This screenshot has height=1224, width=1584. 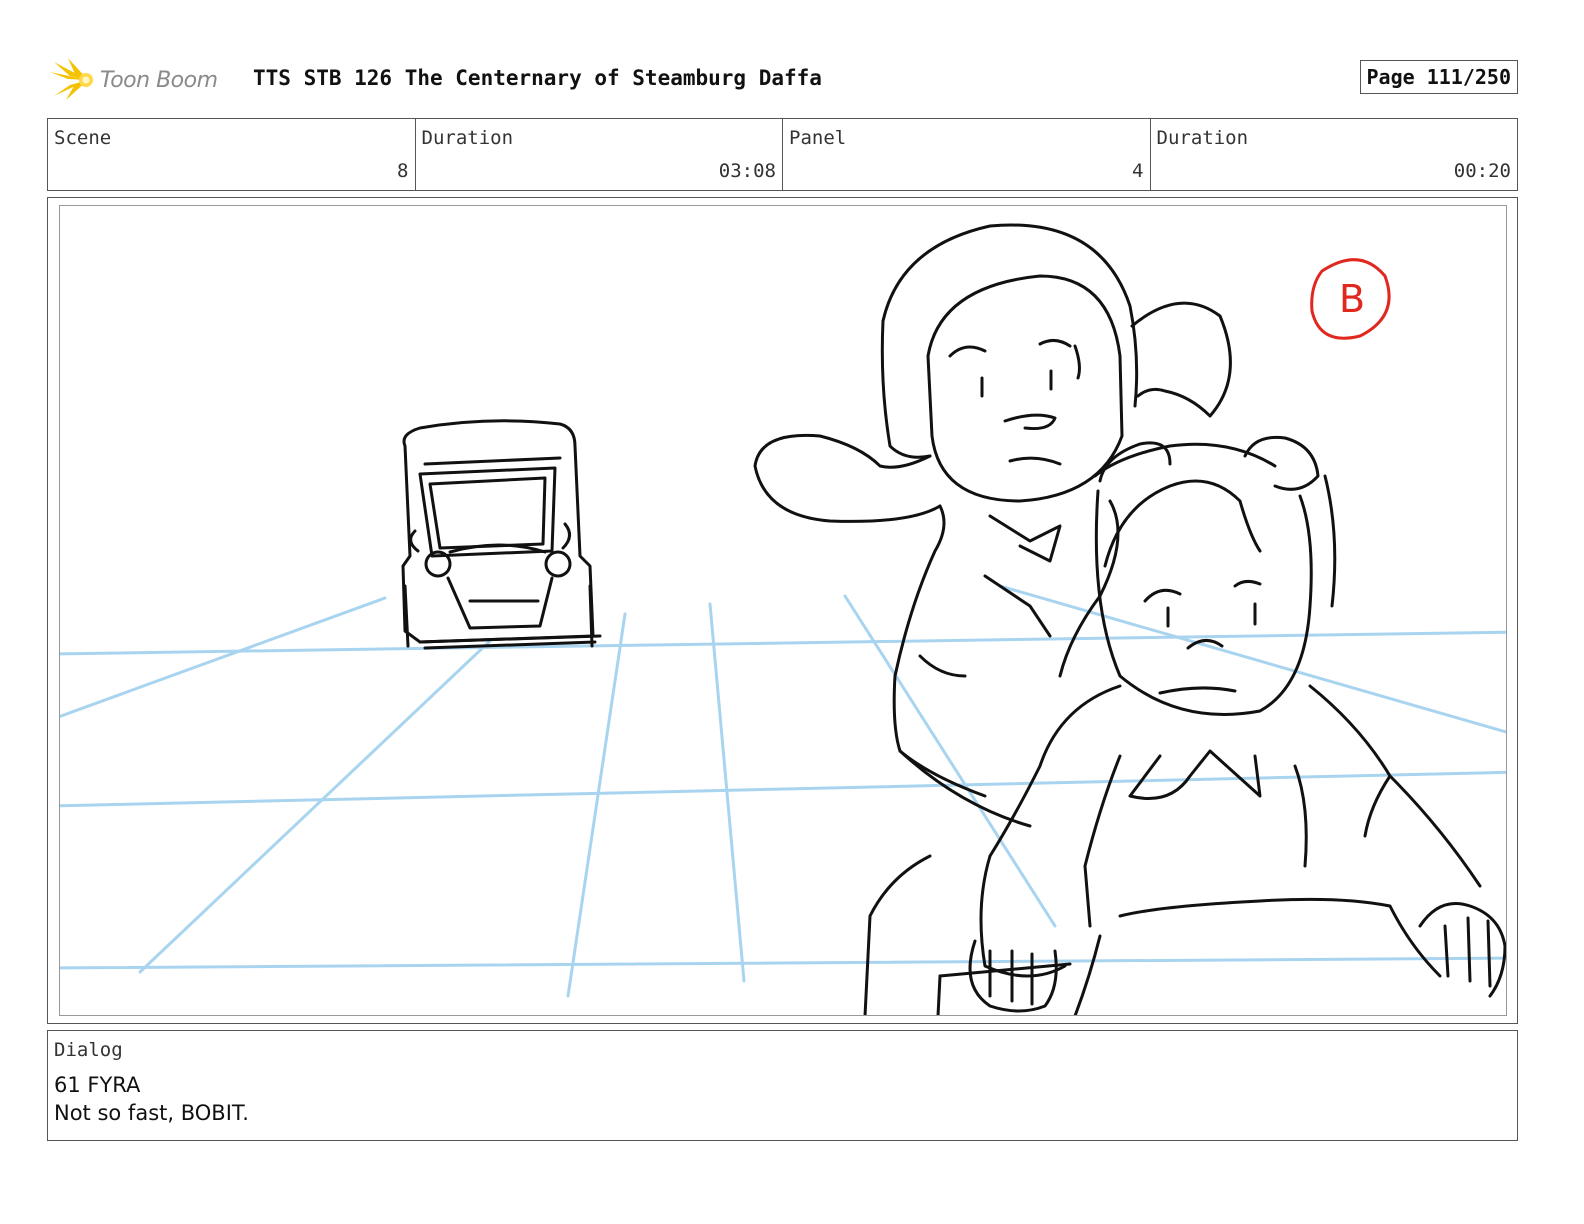 I want to click on scene-duration-label: Duration, so click(x=467, y=138).